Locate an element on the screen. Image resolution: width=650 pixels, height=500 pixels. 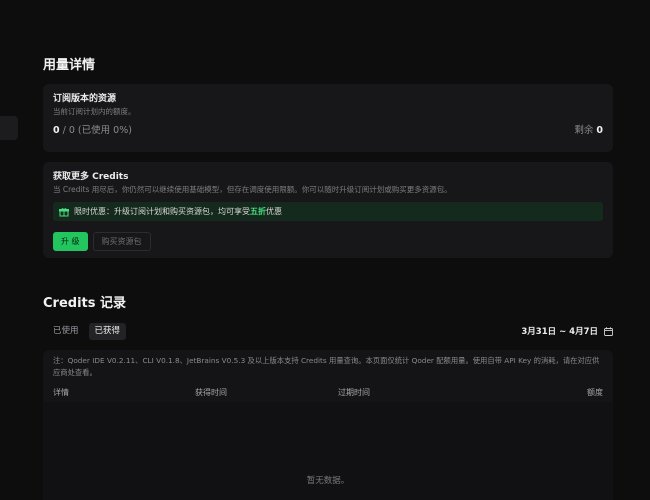
table-header: 详情 获得时间 过期时间 额度 is located at coordinates (328, 392).